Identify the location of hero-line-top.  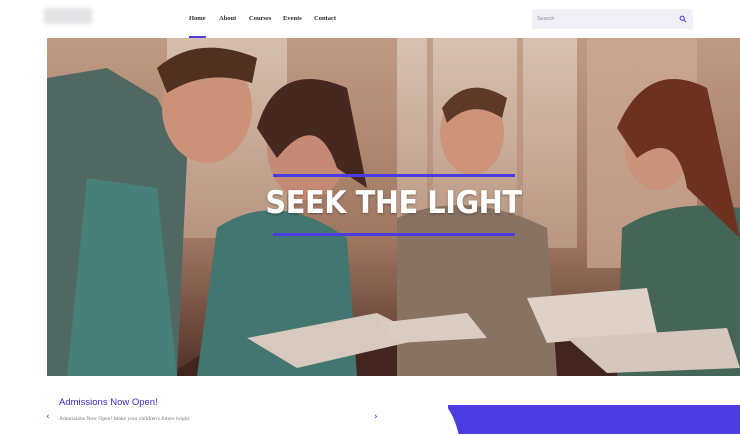
(394, 175).